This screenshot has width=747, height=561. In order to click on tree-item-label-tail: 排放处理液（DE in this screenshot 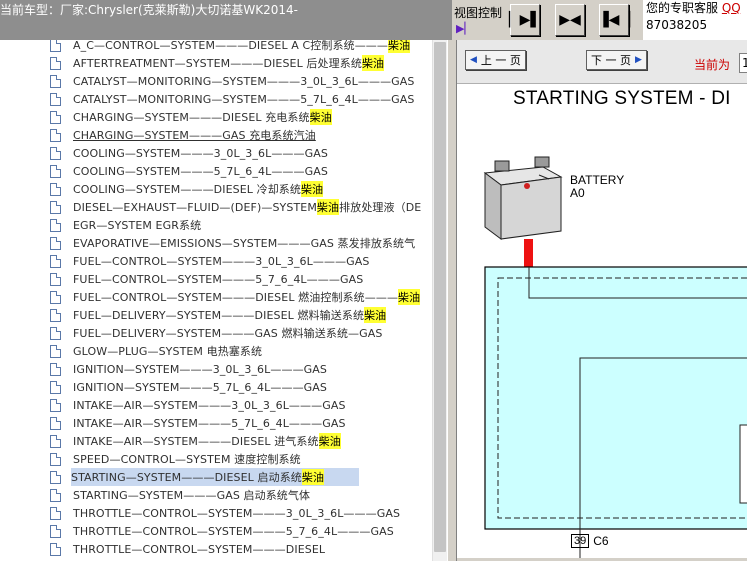, I will do `click(380, 207)`.